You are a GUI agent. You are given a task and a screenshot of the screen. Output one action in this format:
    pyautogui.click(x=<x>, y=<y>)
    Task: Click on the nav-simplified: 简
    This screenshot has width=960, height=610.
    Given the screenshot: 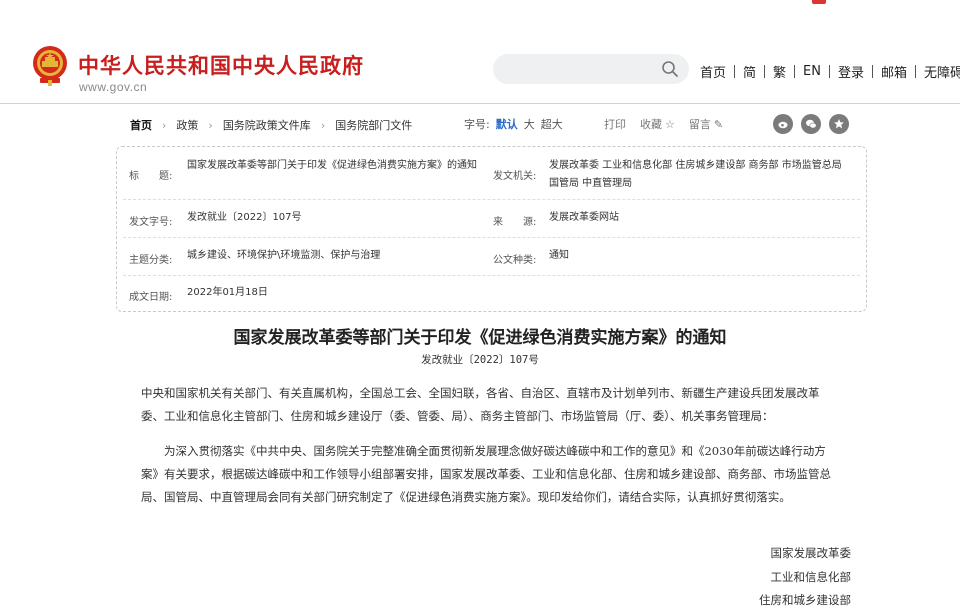 What is the action you would take?
    pyautogui.click(x=749, y=71)
    